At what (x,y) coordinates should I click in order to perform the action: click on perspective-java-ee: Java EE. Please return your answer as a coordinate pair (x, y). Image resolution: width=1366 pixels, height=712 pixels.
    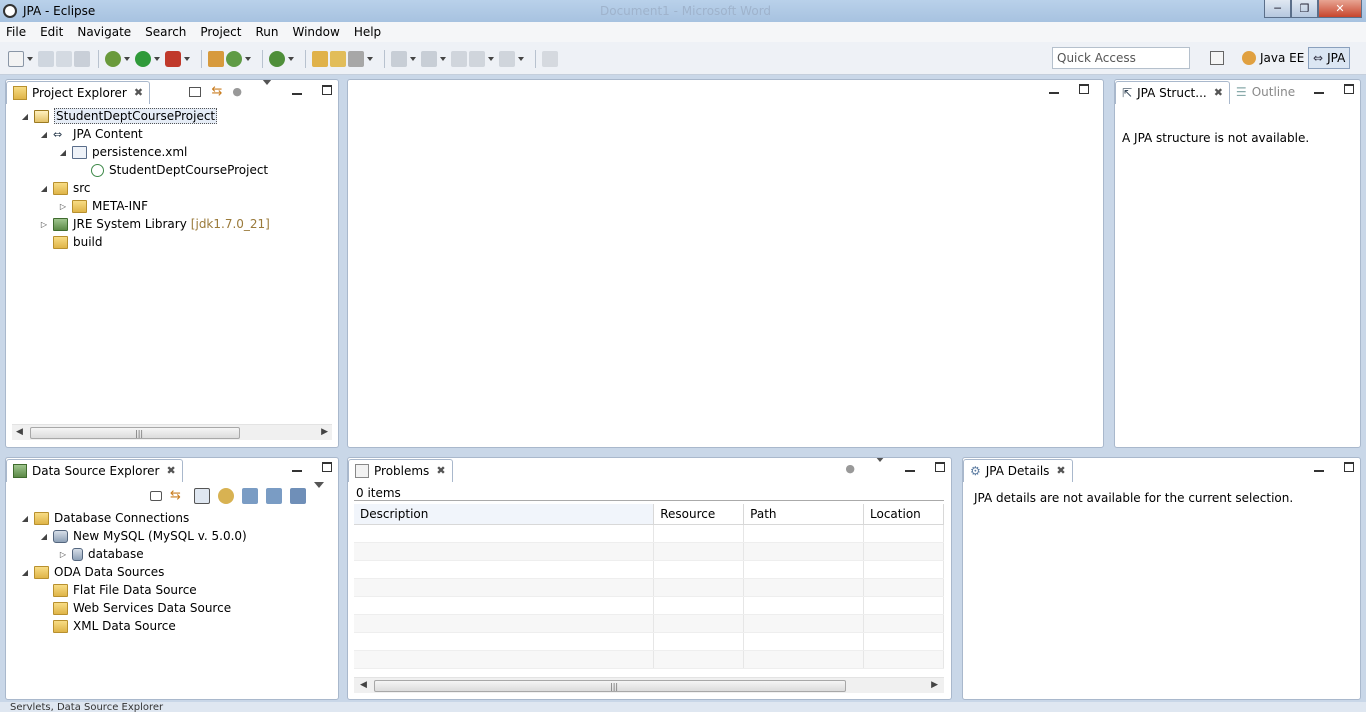
    Looking at the image, I should click on (1273, 58).